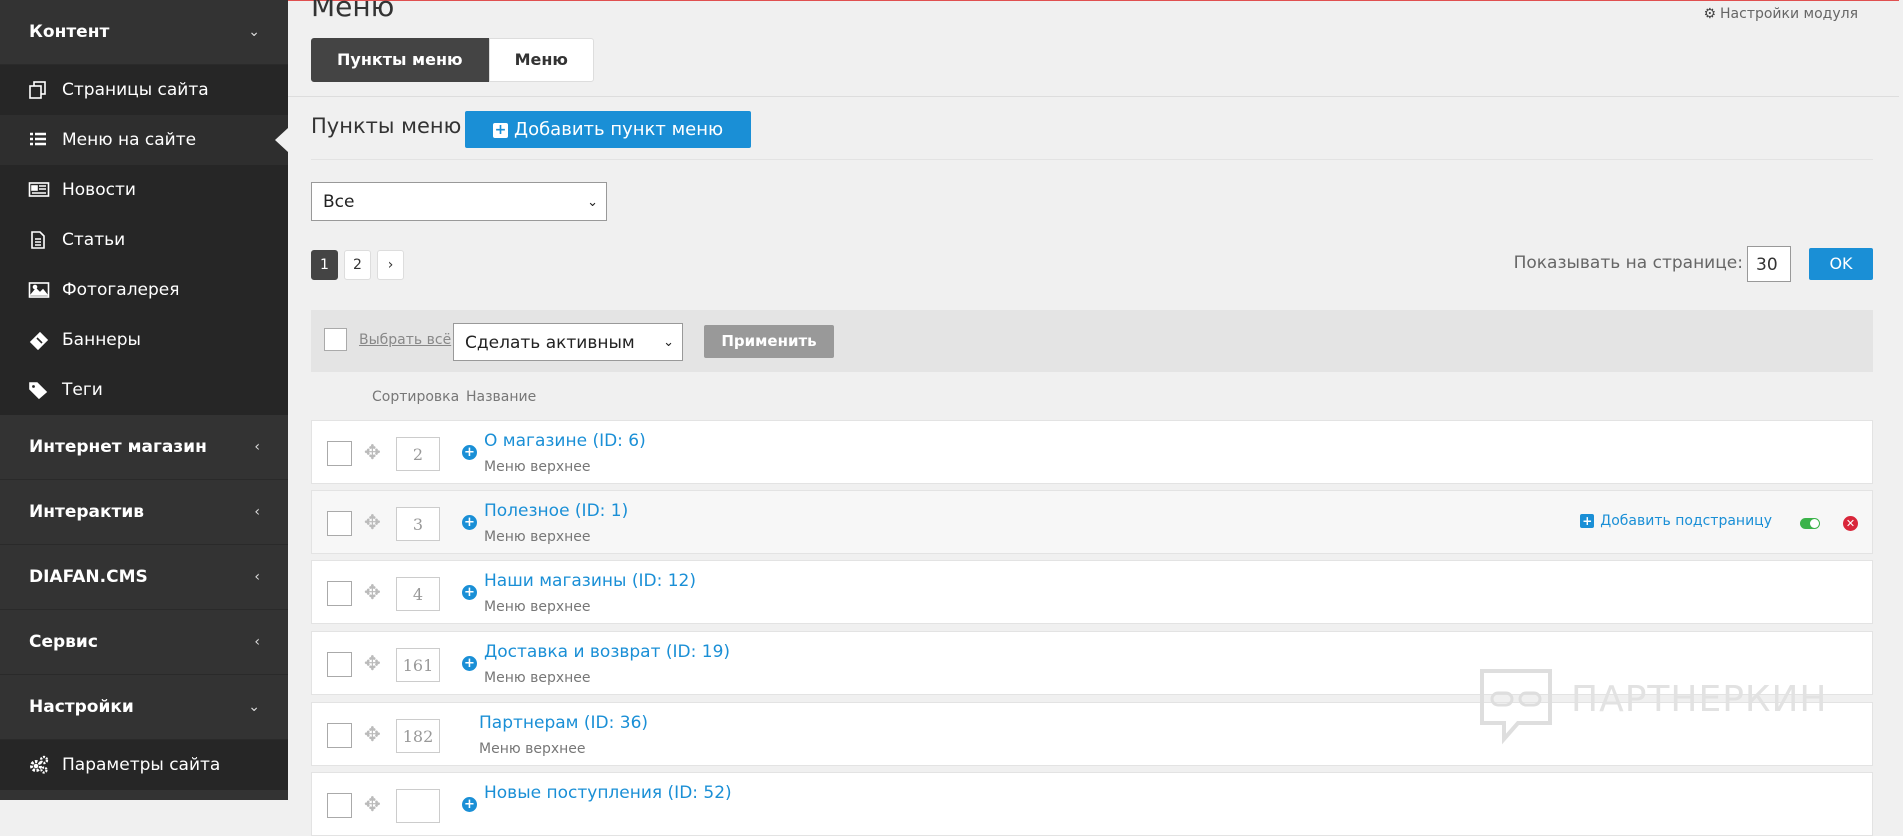 The height and width of the screenshot is (836, 1903). I want to click on per-page-ok-button: OK, so click(1841, 264).